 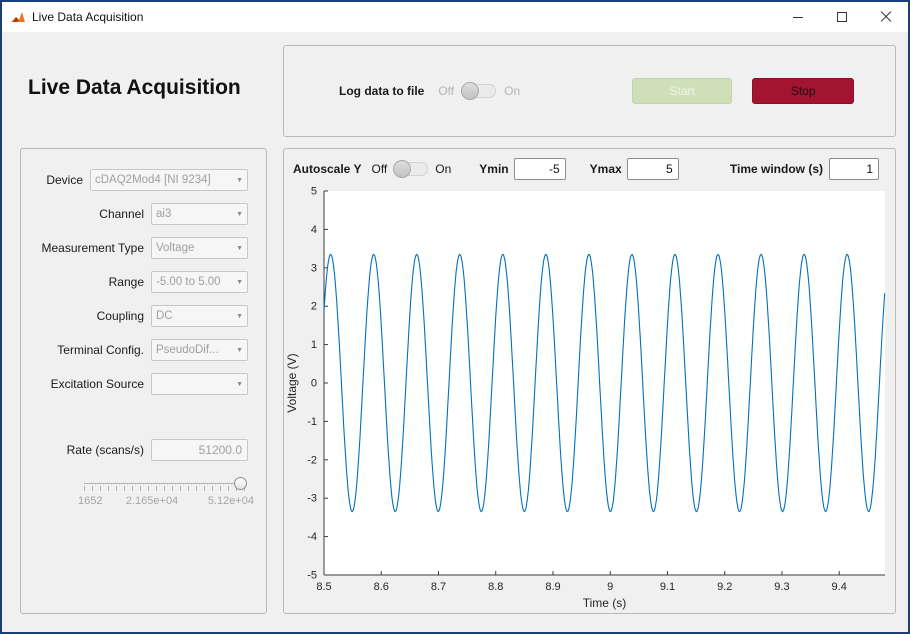 I want to click on range-label: Range, so click(x=126, y=282).